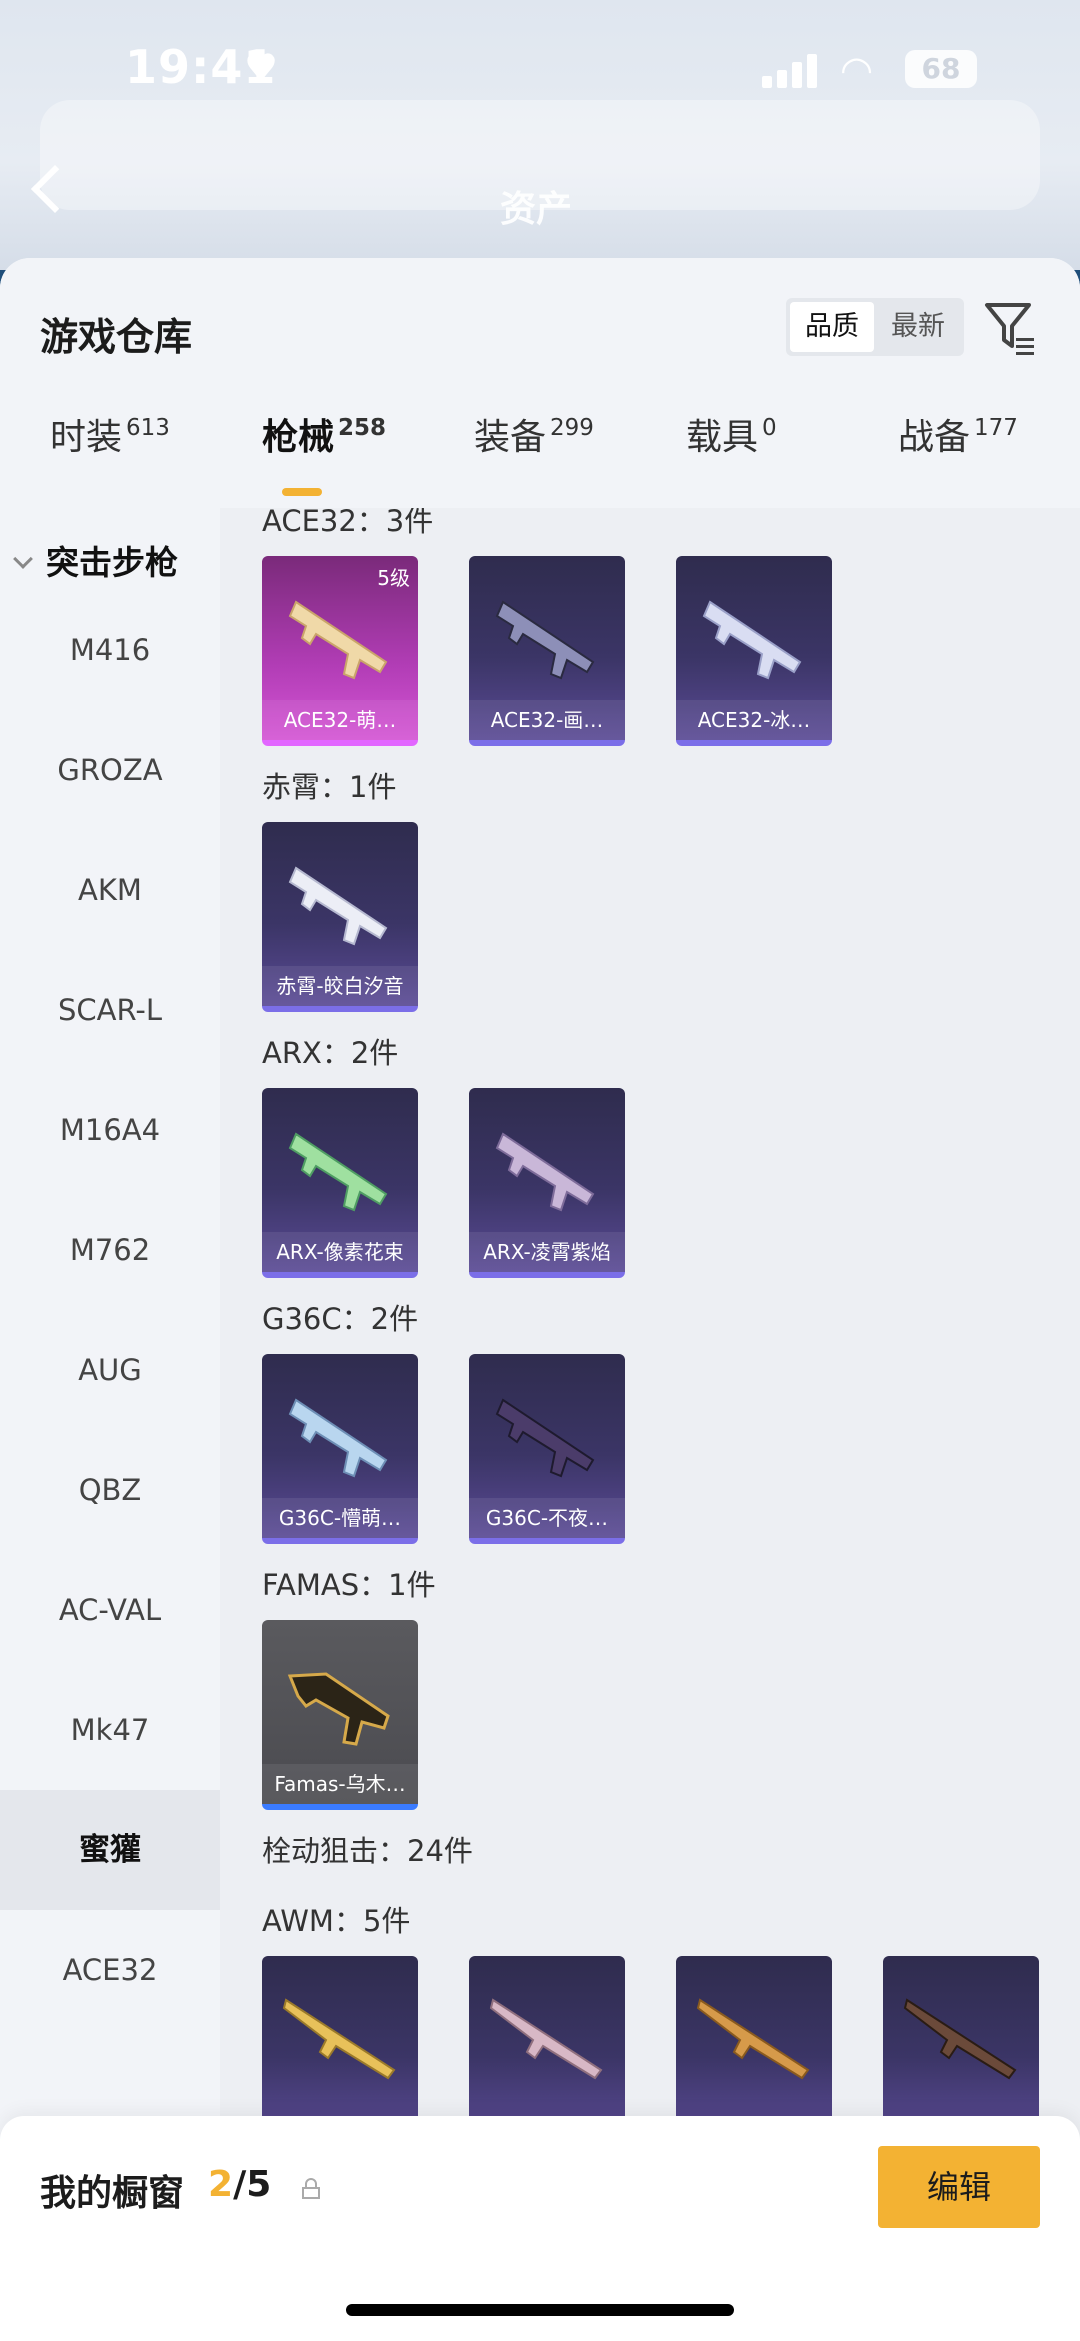  Describe the element at coordinates (918, 327) in the screenshot. I see `sort-newest-button: 最新` at that location.